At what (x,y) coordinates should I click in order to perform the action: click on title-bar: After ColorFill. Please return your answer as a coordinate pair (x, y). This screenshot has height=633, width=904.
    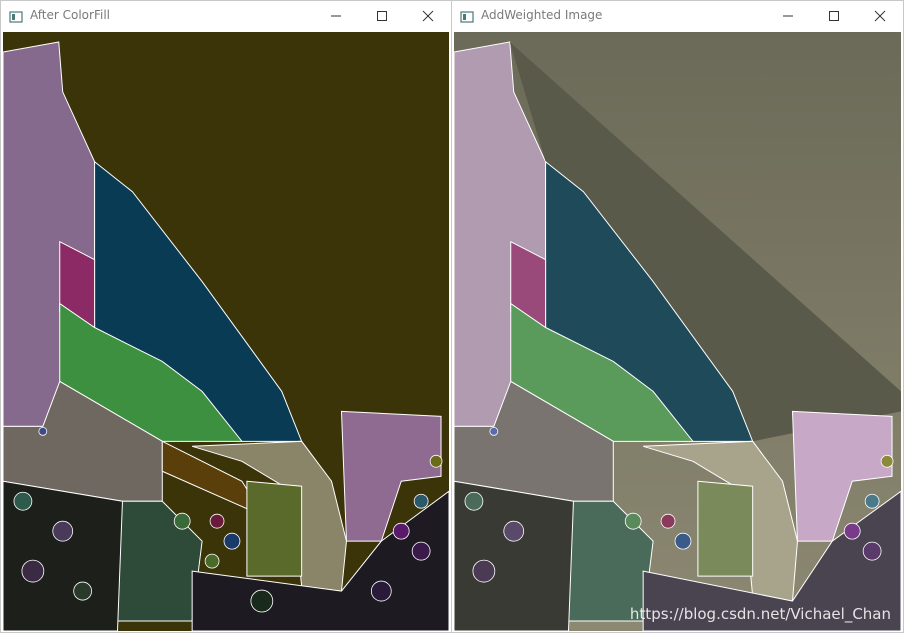
    Looking at the image, I should click on (226, 16).